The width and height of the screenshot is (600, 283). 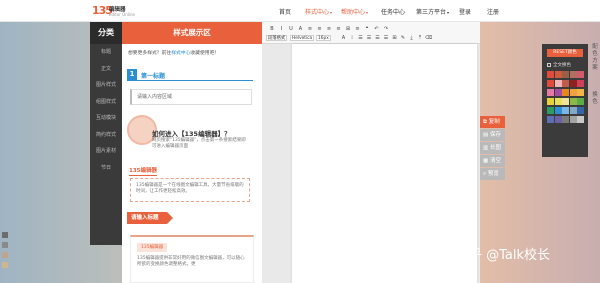 I want to click on reset-color-button: RESET颜色, so click(x=565, y=53).